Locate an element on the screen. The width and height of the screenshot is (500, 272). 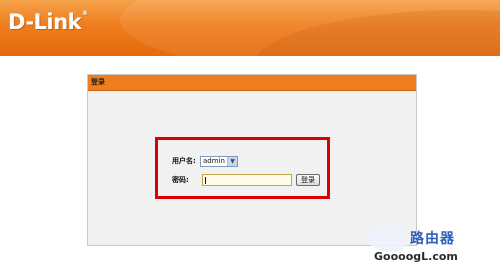
watermark-title: 路由器 is located at coordinates (432, 239).